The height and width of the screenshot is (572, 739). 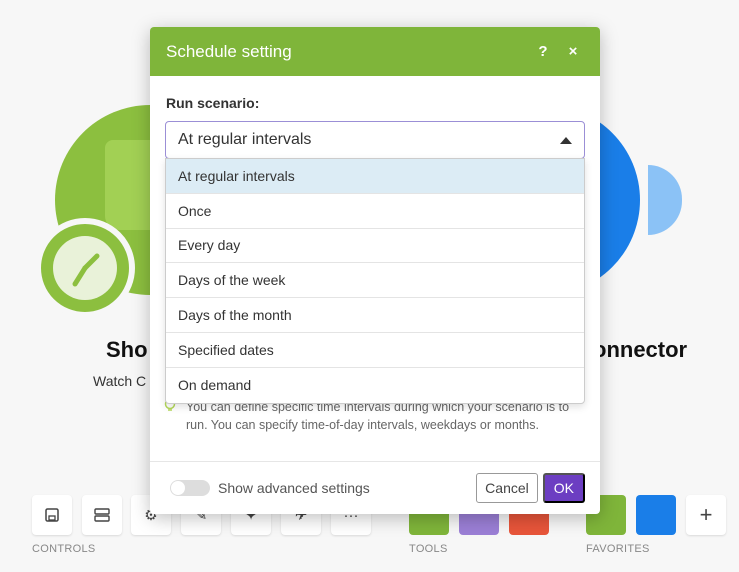 What do you see at coordinates (229, 51) in the screenshot?
I see `dialog-title: Schedule setting` at bounding box center [229, 51].